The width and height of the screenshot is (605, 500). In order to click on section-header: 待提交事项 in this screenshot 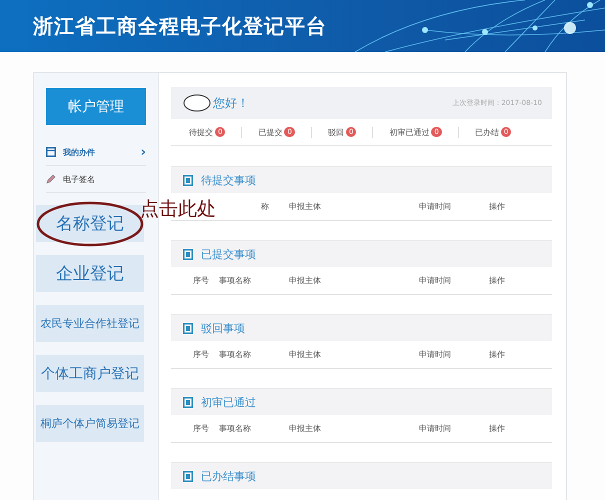, I will do `click(361, 179)`.